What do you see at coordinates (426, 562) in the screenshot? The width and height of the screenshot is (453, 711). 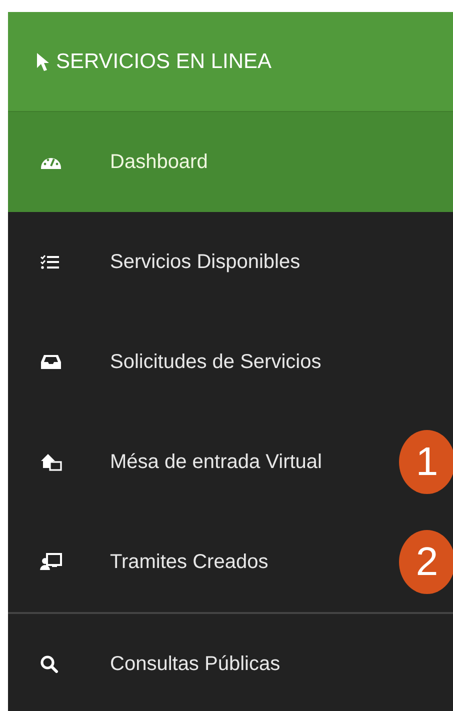 I see `number-badge: 2` at bounding box center [426, 562].